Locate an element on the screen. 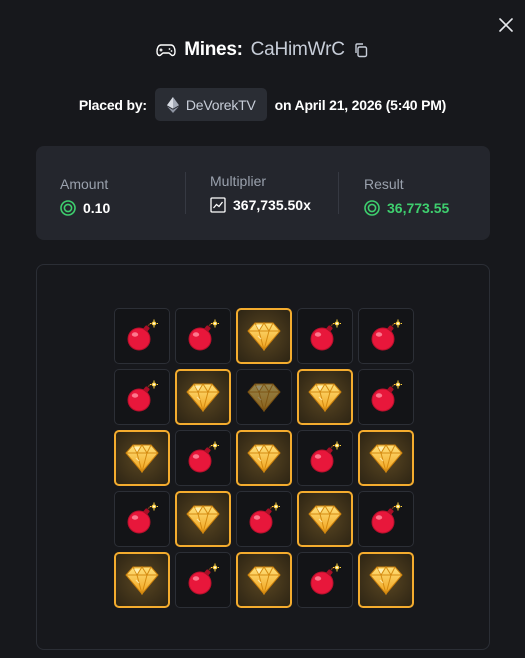 This screenshot has height=658, width=525. result-stat: Result 36,773.55 is located at coordinates (406, 196).